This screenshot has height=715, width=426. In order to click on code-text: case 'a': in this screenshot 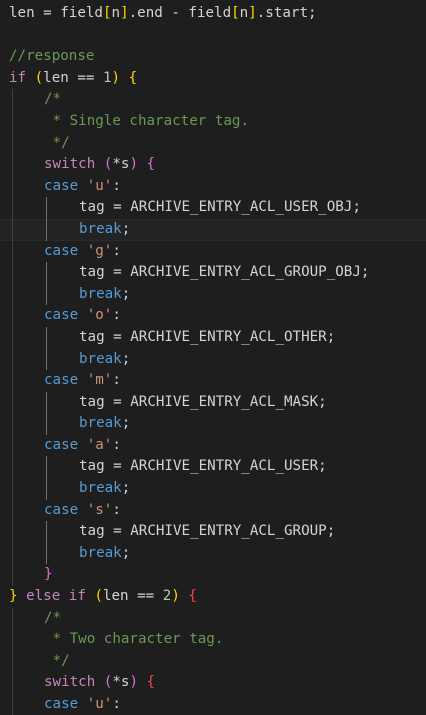, I will do `click(82, 446)`.